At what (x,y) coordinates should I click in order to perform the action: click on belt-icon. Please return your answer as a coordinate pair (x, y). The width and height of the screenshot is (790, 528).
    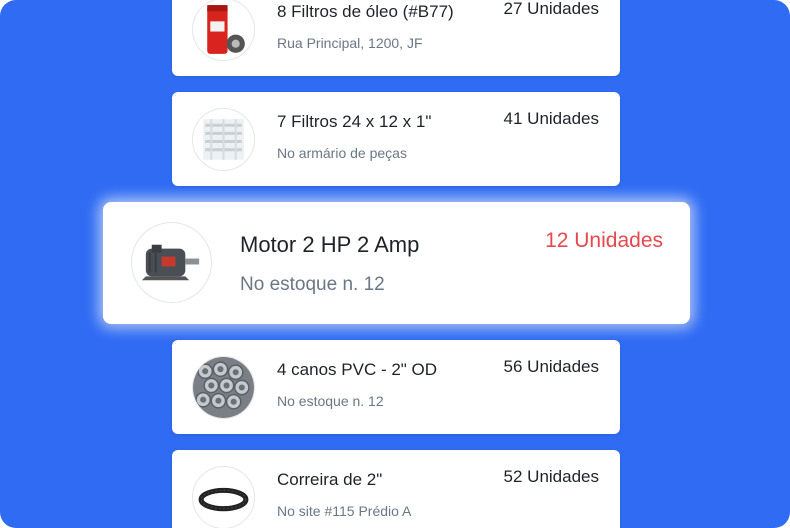
    Looking at the image, I should click on (223, 497).